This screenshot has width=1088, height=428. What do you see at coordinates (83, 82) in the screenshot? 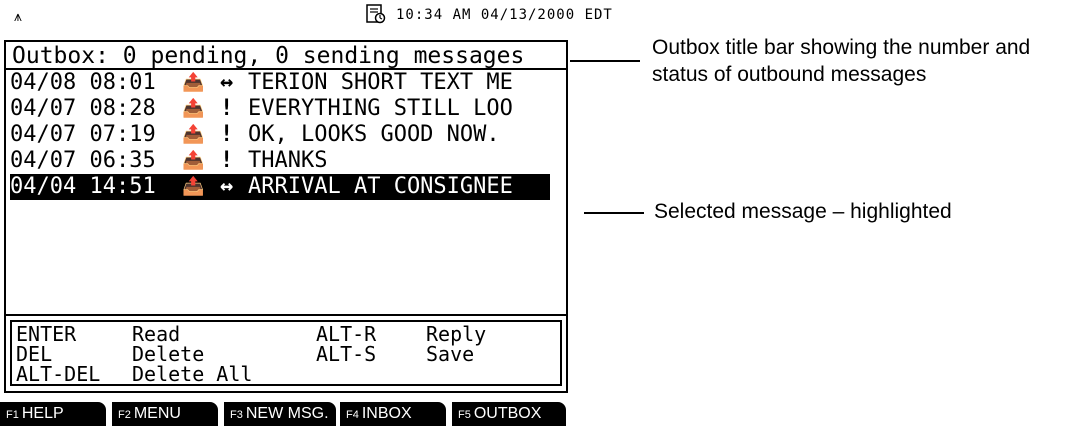
I see `message-time: 04/08 08:01` at bounding box center [83, 82].